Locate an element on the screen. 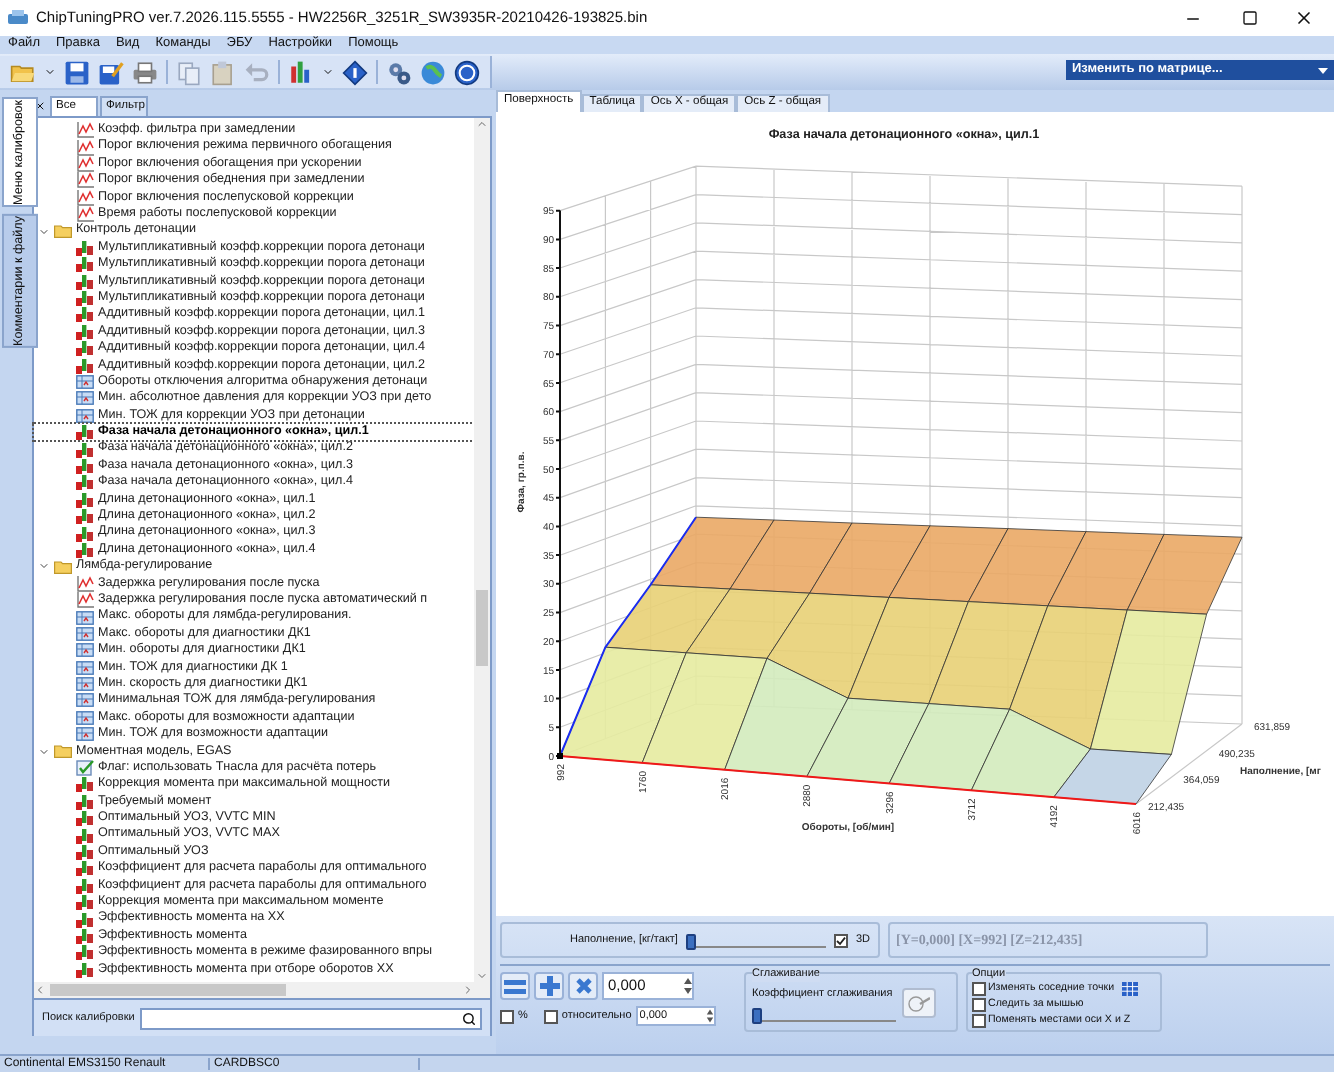 The width and height of the screenshot is (1334, 1072). maximize-icon is located at coordinates (1250, 18).